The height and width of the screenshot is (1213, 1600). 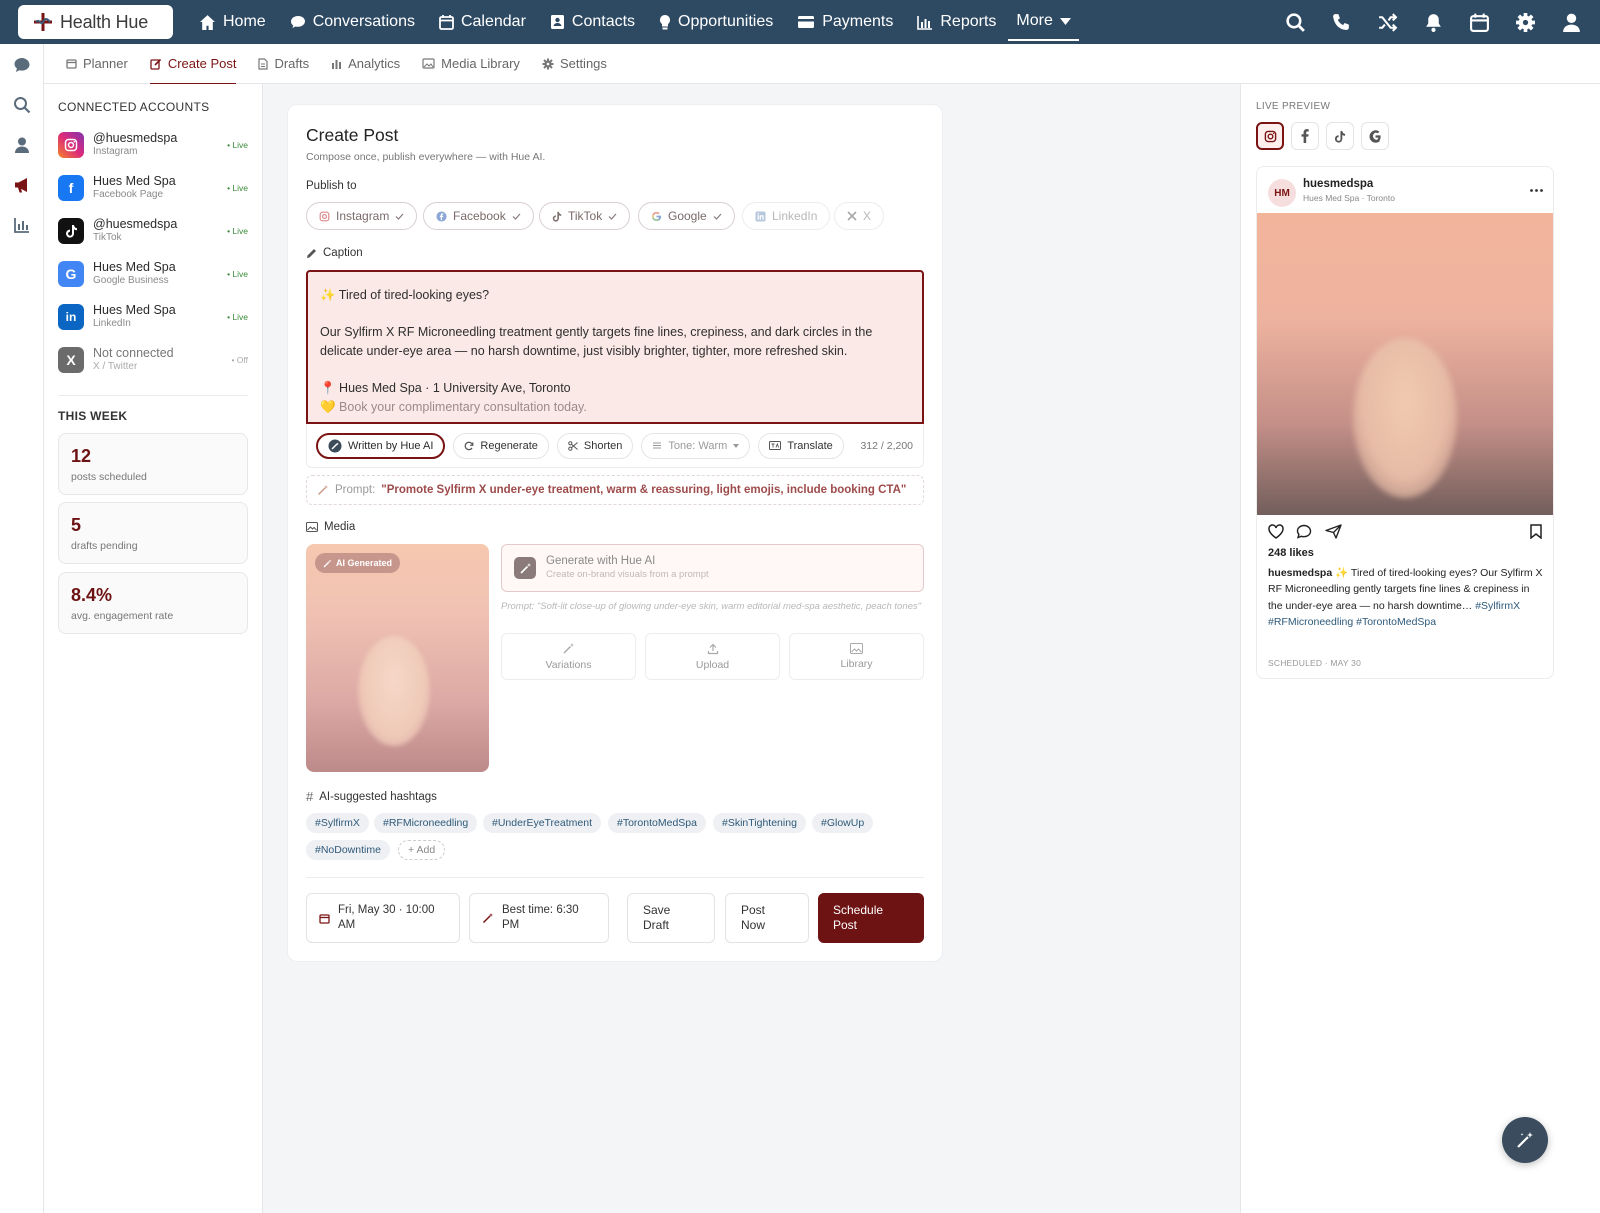 What do you see at coordinates (859, 216) in the screenshot?
I see `platform-x: X` at bounding box center [859, 216].